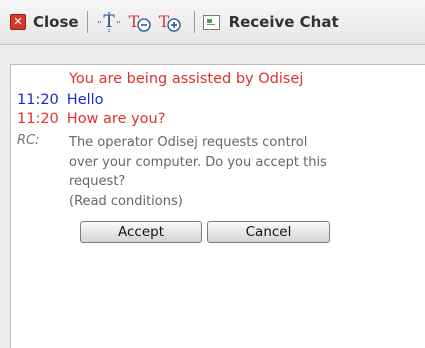 The image size is (425, 348). What do you see at coordinates (141, 232) in the screenshot?
I see `accept-button: Accept` at bounding box center [141, 232].